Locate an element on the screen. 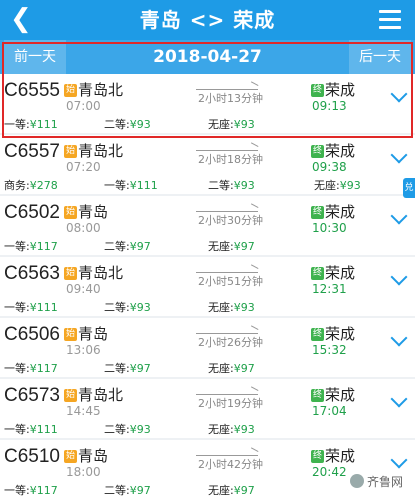  wechat-icon is located at coordinates (356, 481).